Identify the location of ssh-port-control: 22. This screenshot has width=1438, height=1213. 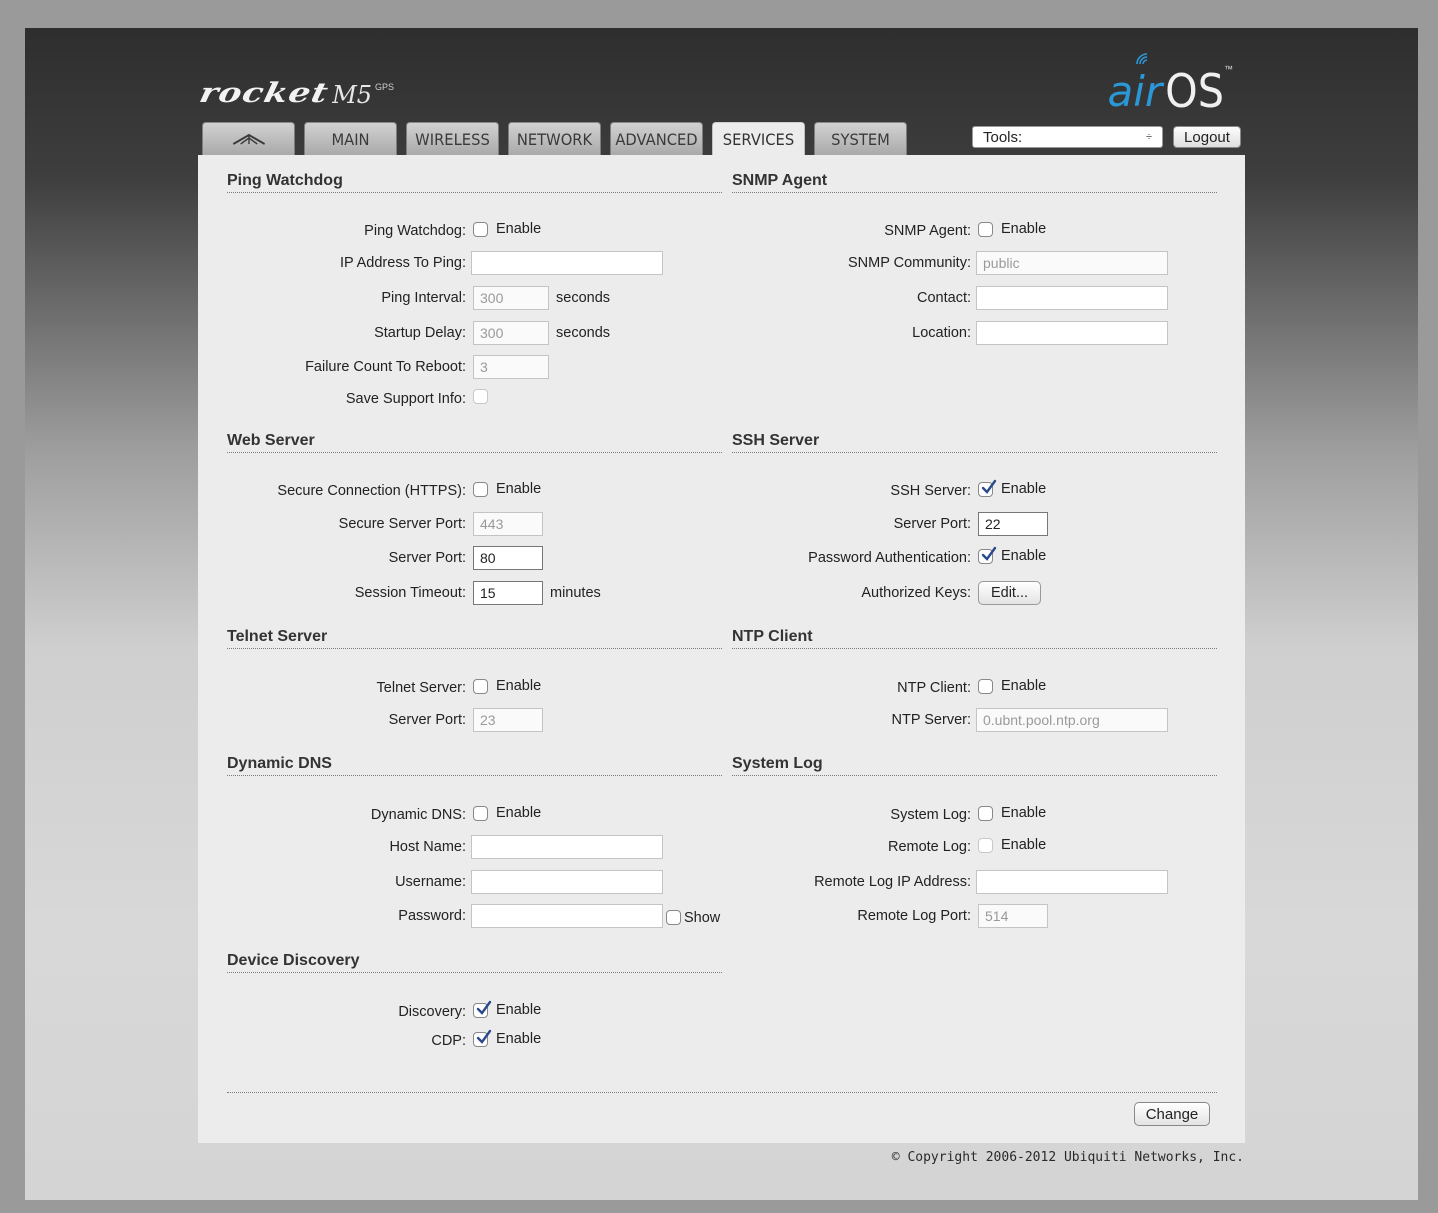
(1013, 524).